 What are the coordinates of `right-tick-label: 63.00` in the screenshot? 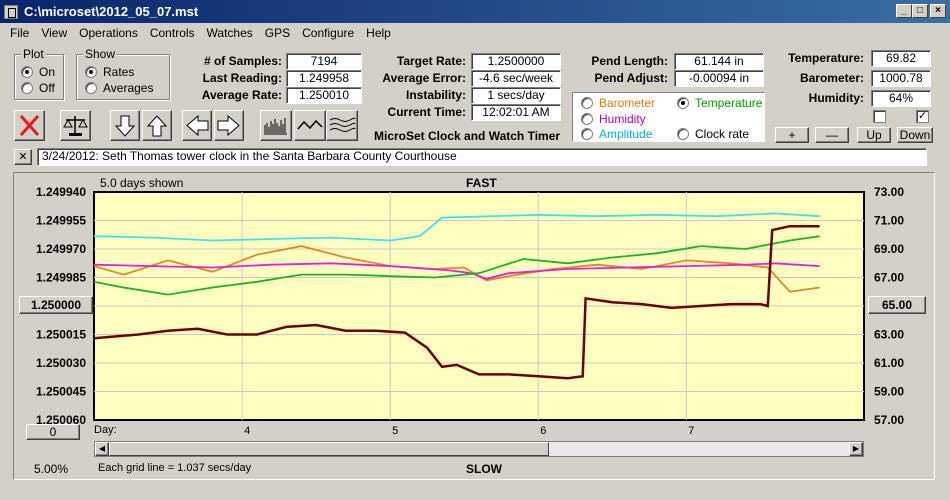 It's located at (889, 335).